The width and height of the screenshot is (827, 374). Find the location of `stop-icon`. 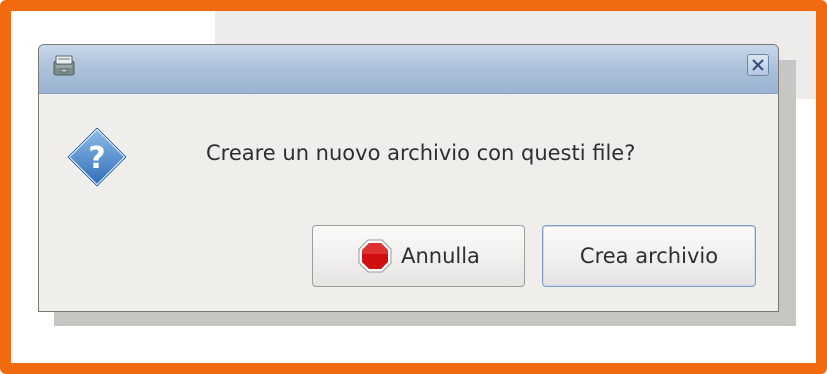

stop-icon is located at coordinates (375, 256).